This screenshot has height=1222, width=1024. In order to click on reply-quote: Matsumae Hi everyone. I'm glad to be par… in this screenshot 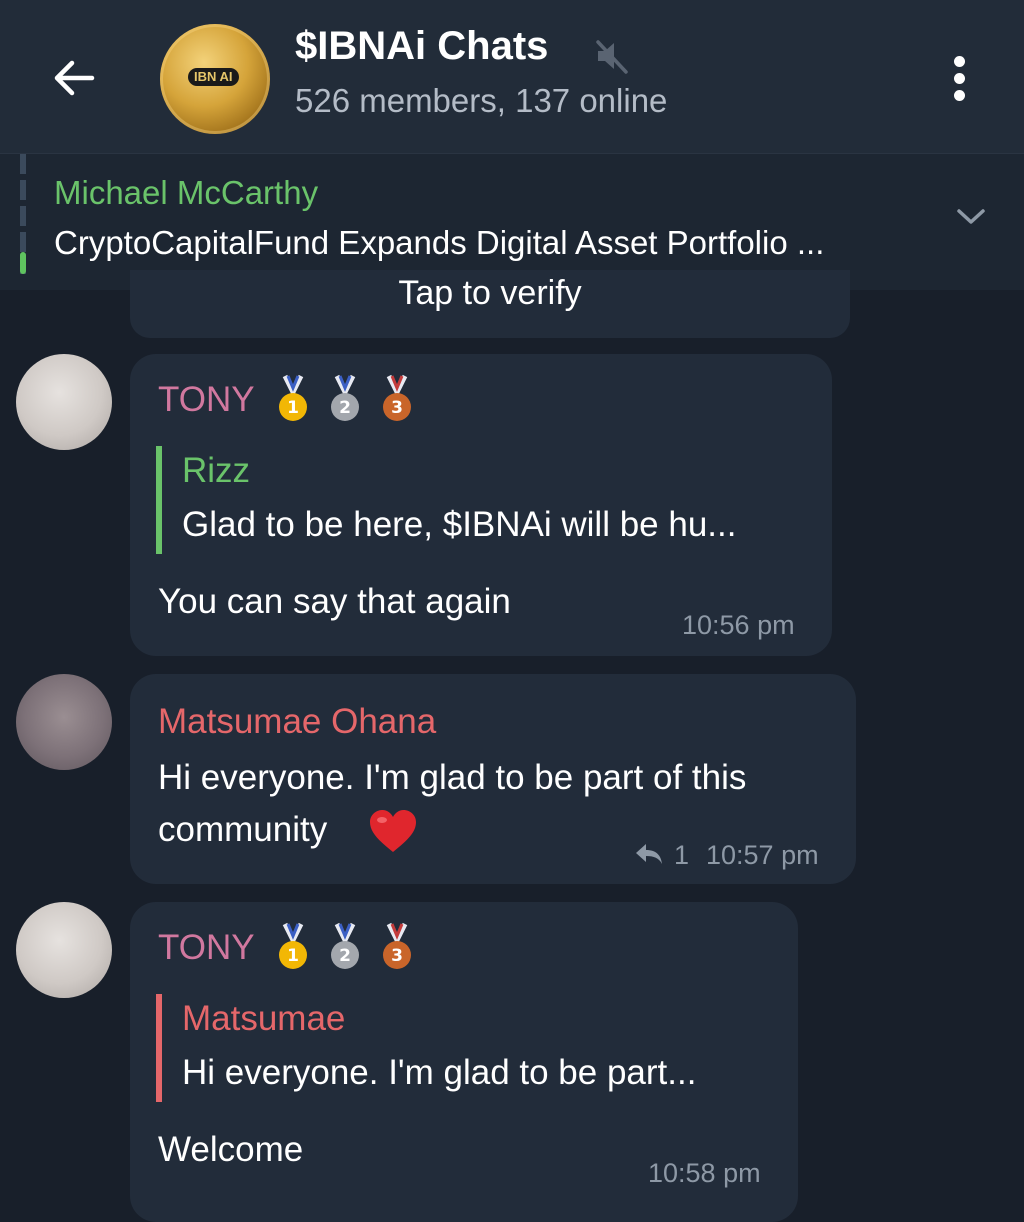, I will do `click(426, 1048)`.